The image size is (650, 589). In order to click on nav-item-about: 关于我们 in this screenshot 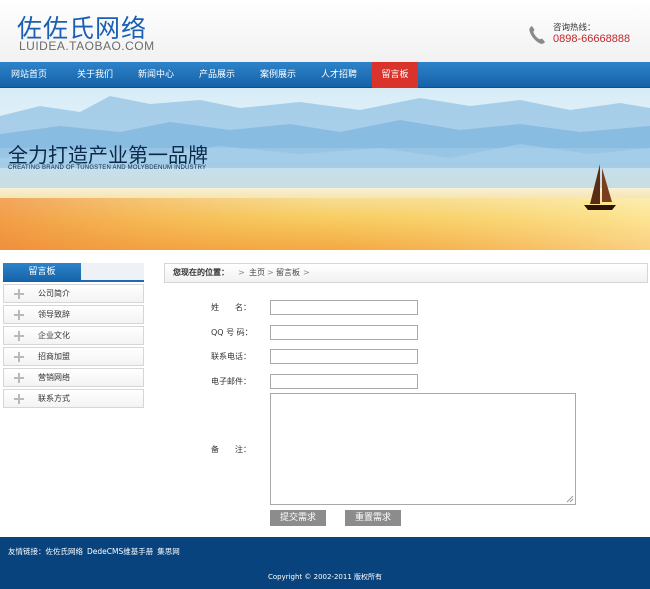, I will do `click(95, 75)`.